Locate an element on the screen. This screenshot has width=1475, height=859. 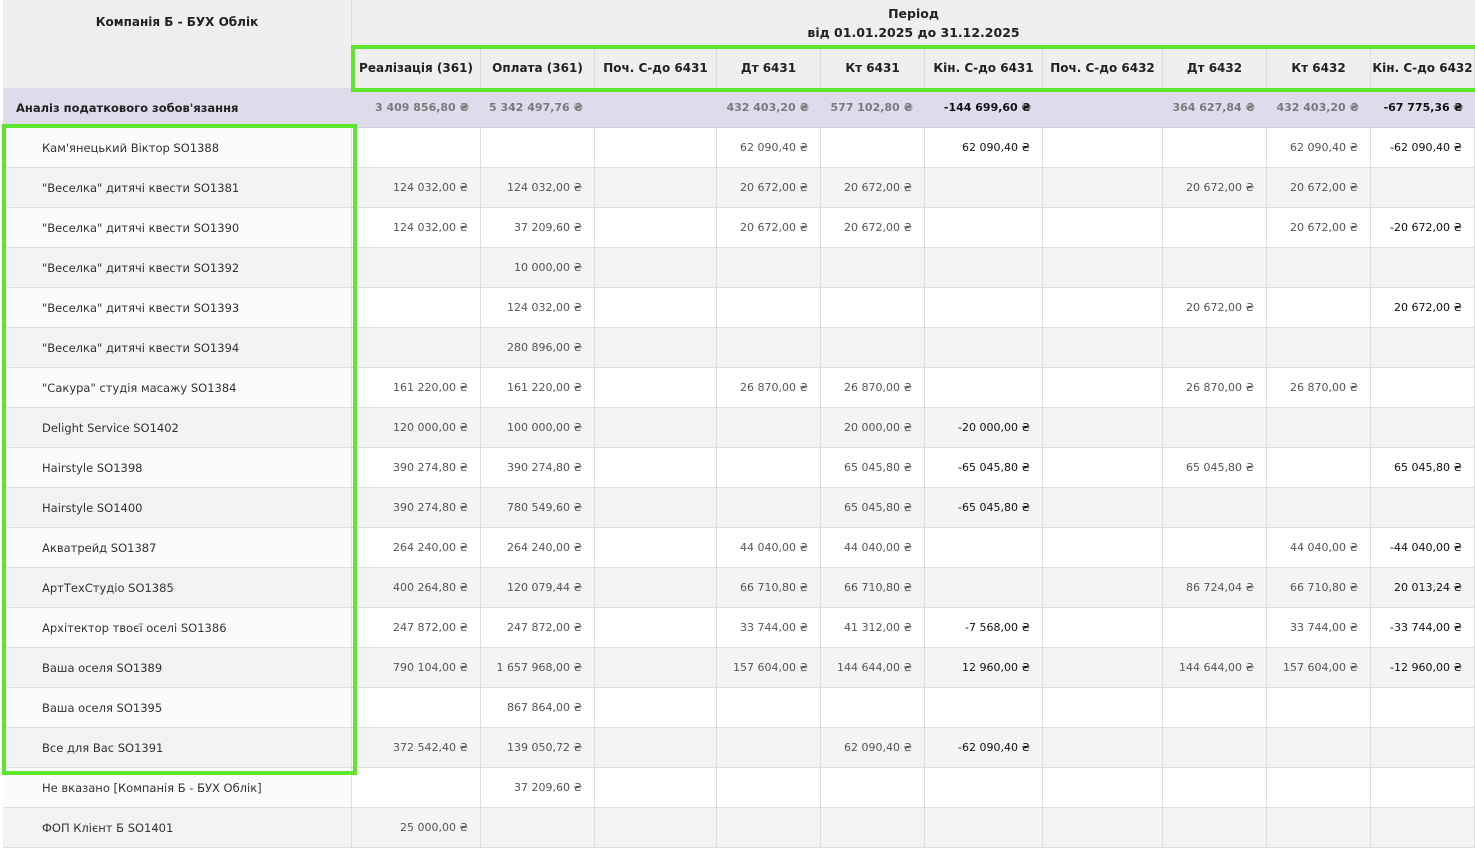
row-label: ФОП Клієнт Б SO1401 is located at coordinates (177, 828).